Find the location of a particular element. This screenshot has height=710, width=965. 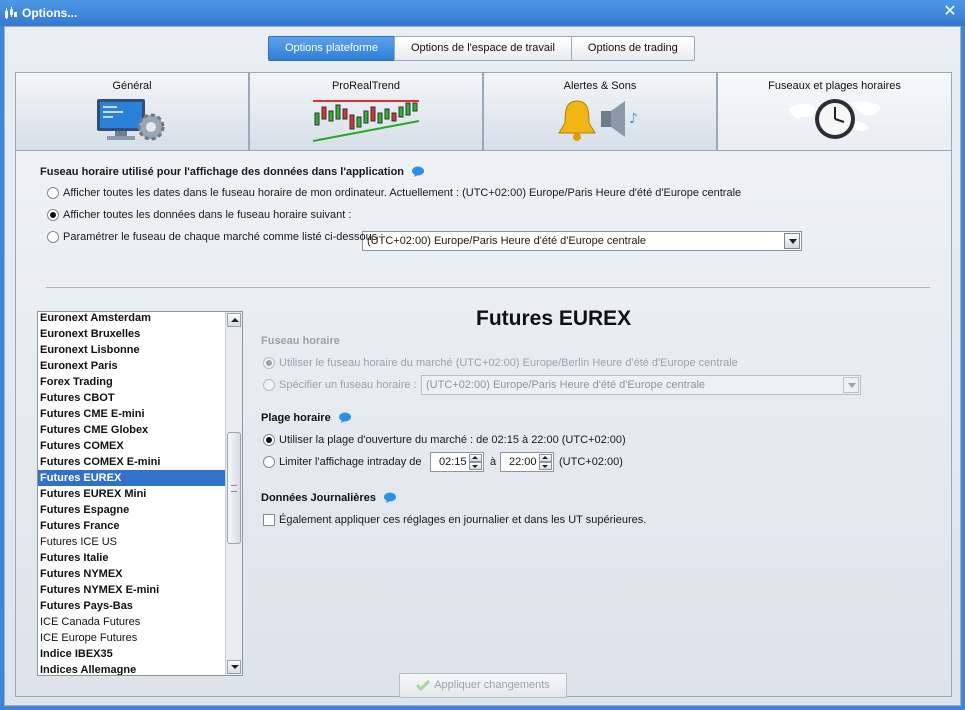

market-list-item: ICE Canada Futures is located at coordinates (131, 622).